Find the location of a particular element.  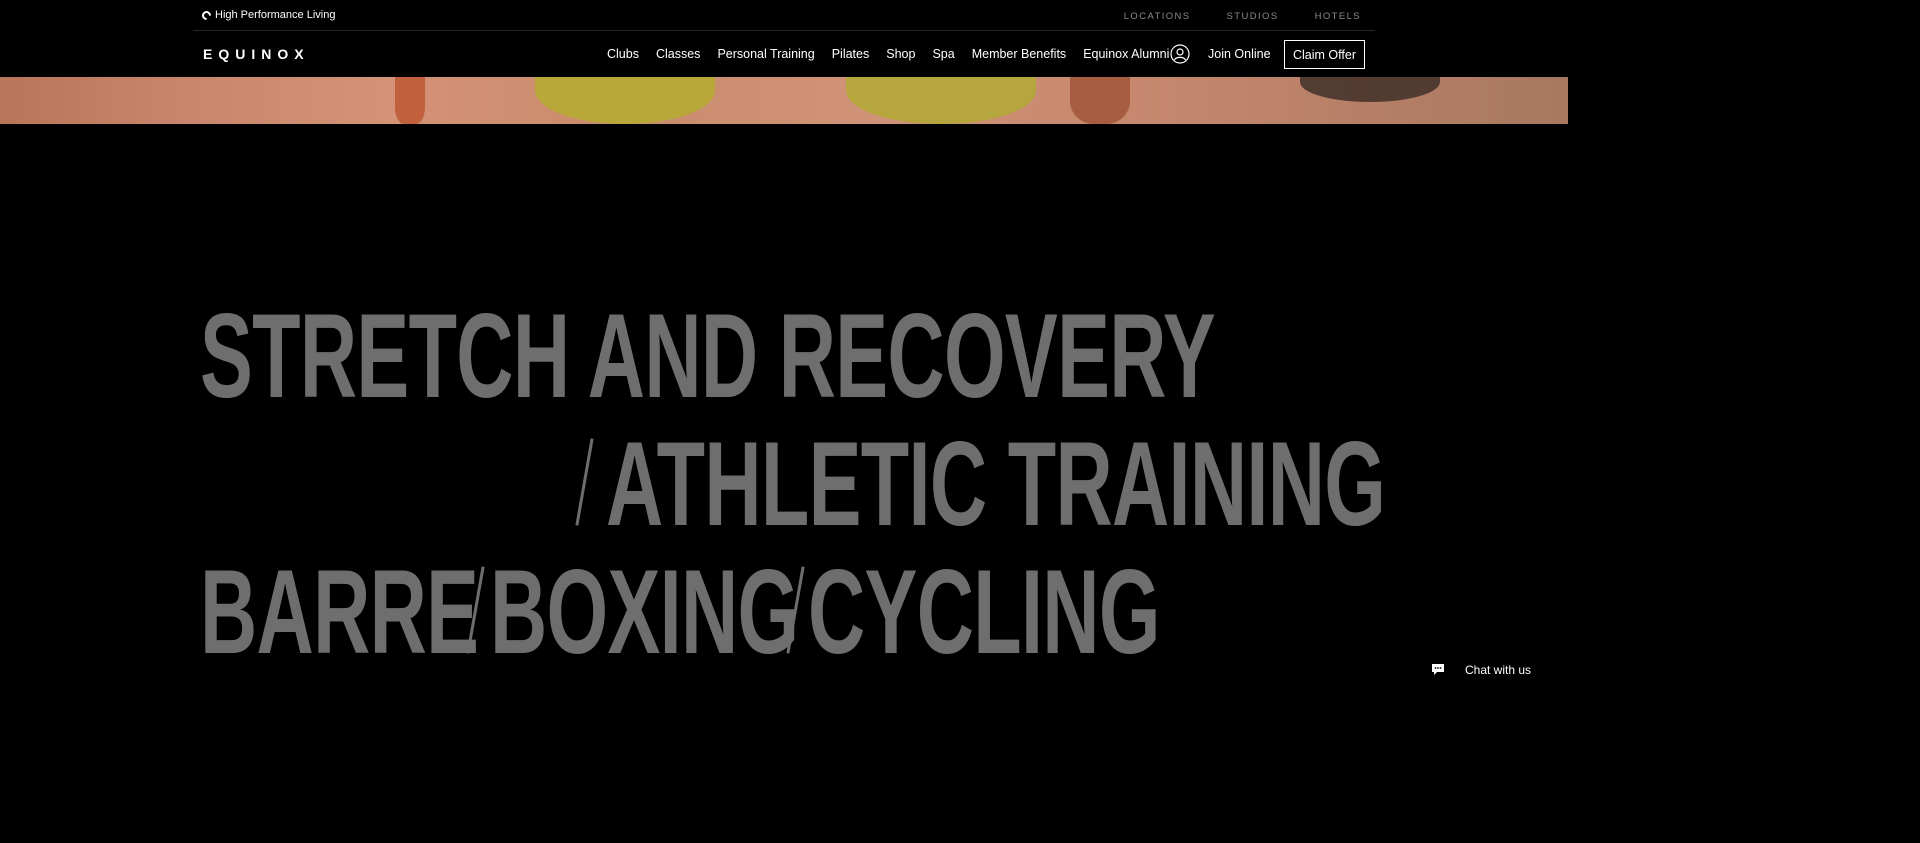

headline-cycling: CYCLING is located at coordinates (984, 612).